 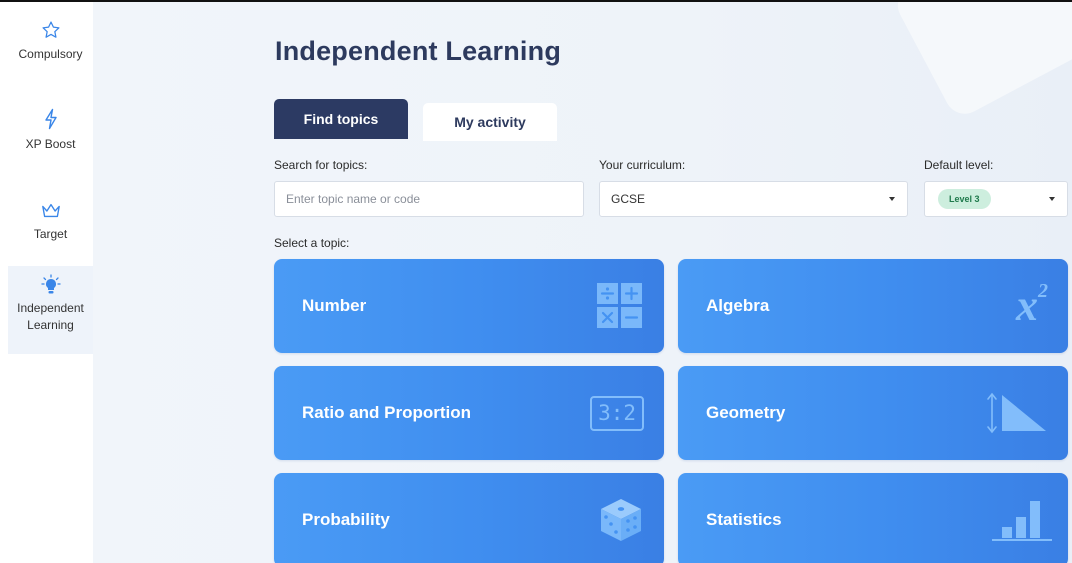 What do you see at coordinates (50, 283) in the screenshot?
I see `lightbulb-icon` at bounding box center [50, 283].